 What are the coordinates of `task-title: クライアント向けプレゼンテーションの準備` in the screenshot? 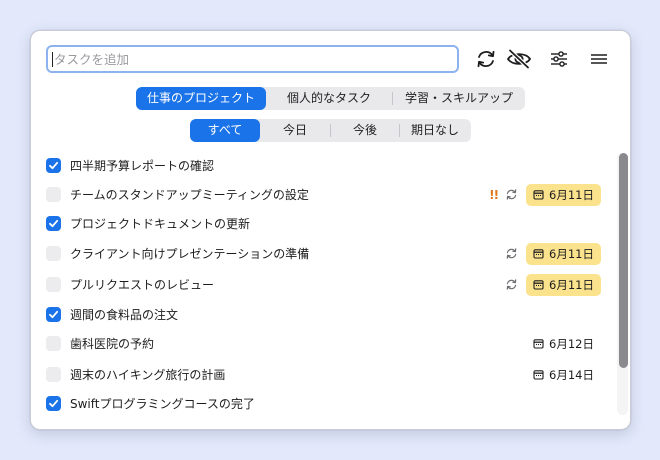 It's located at (190, 254).